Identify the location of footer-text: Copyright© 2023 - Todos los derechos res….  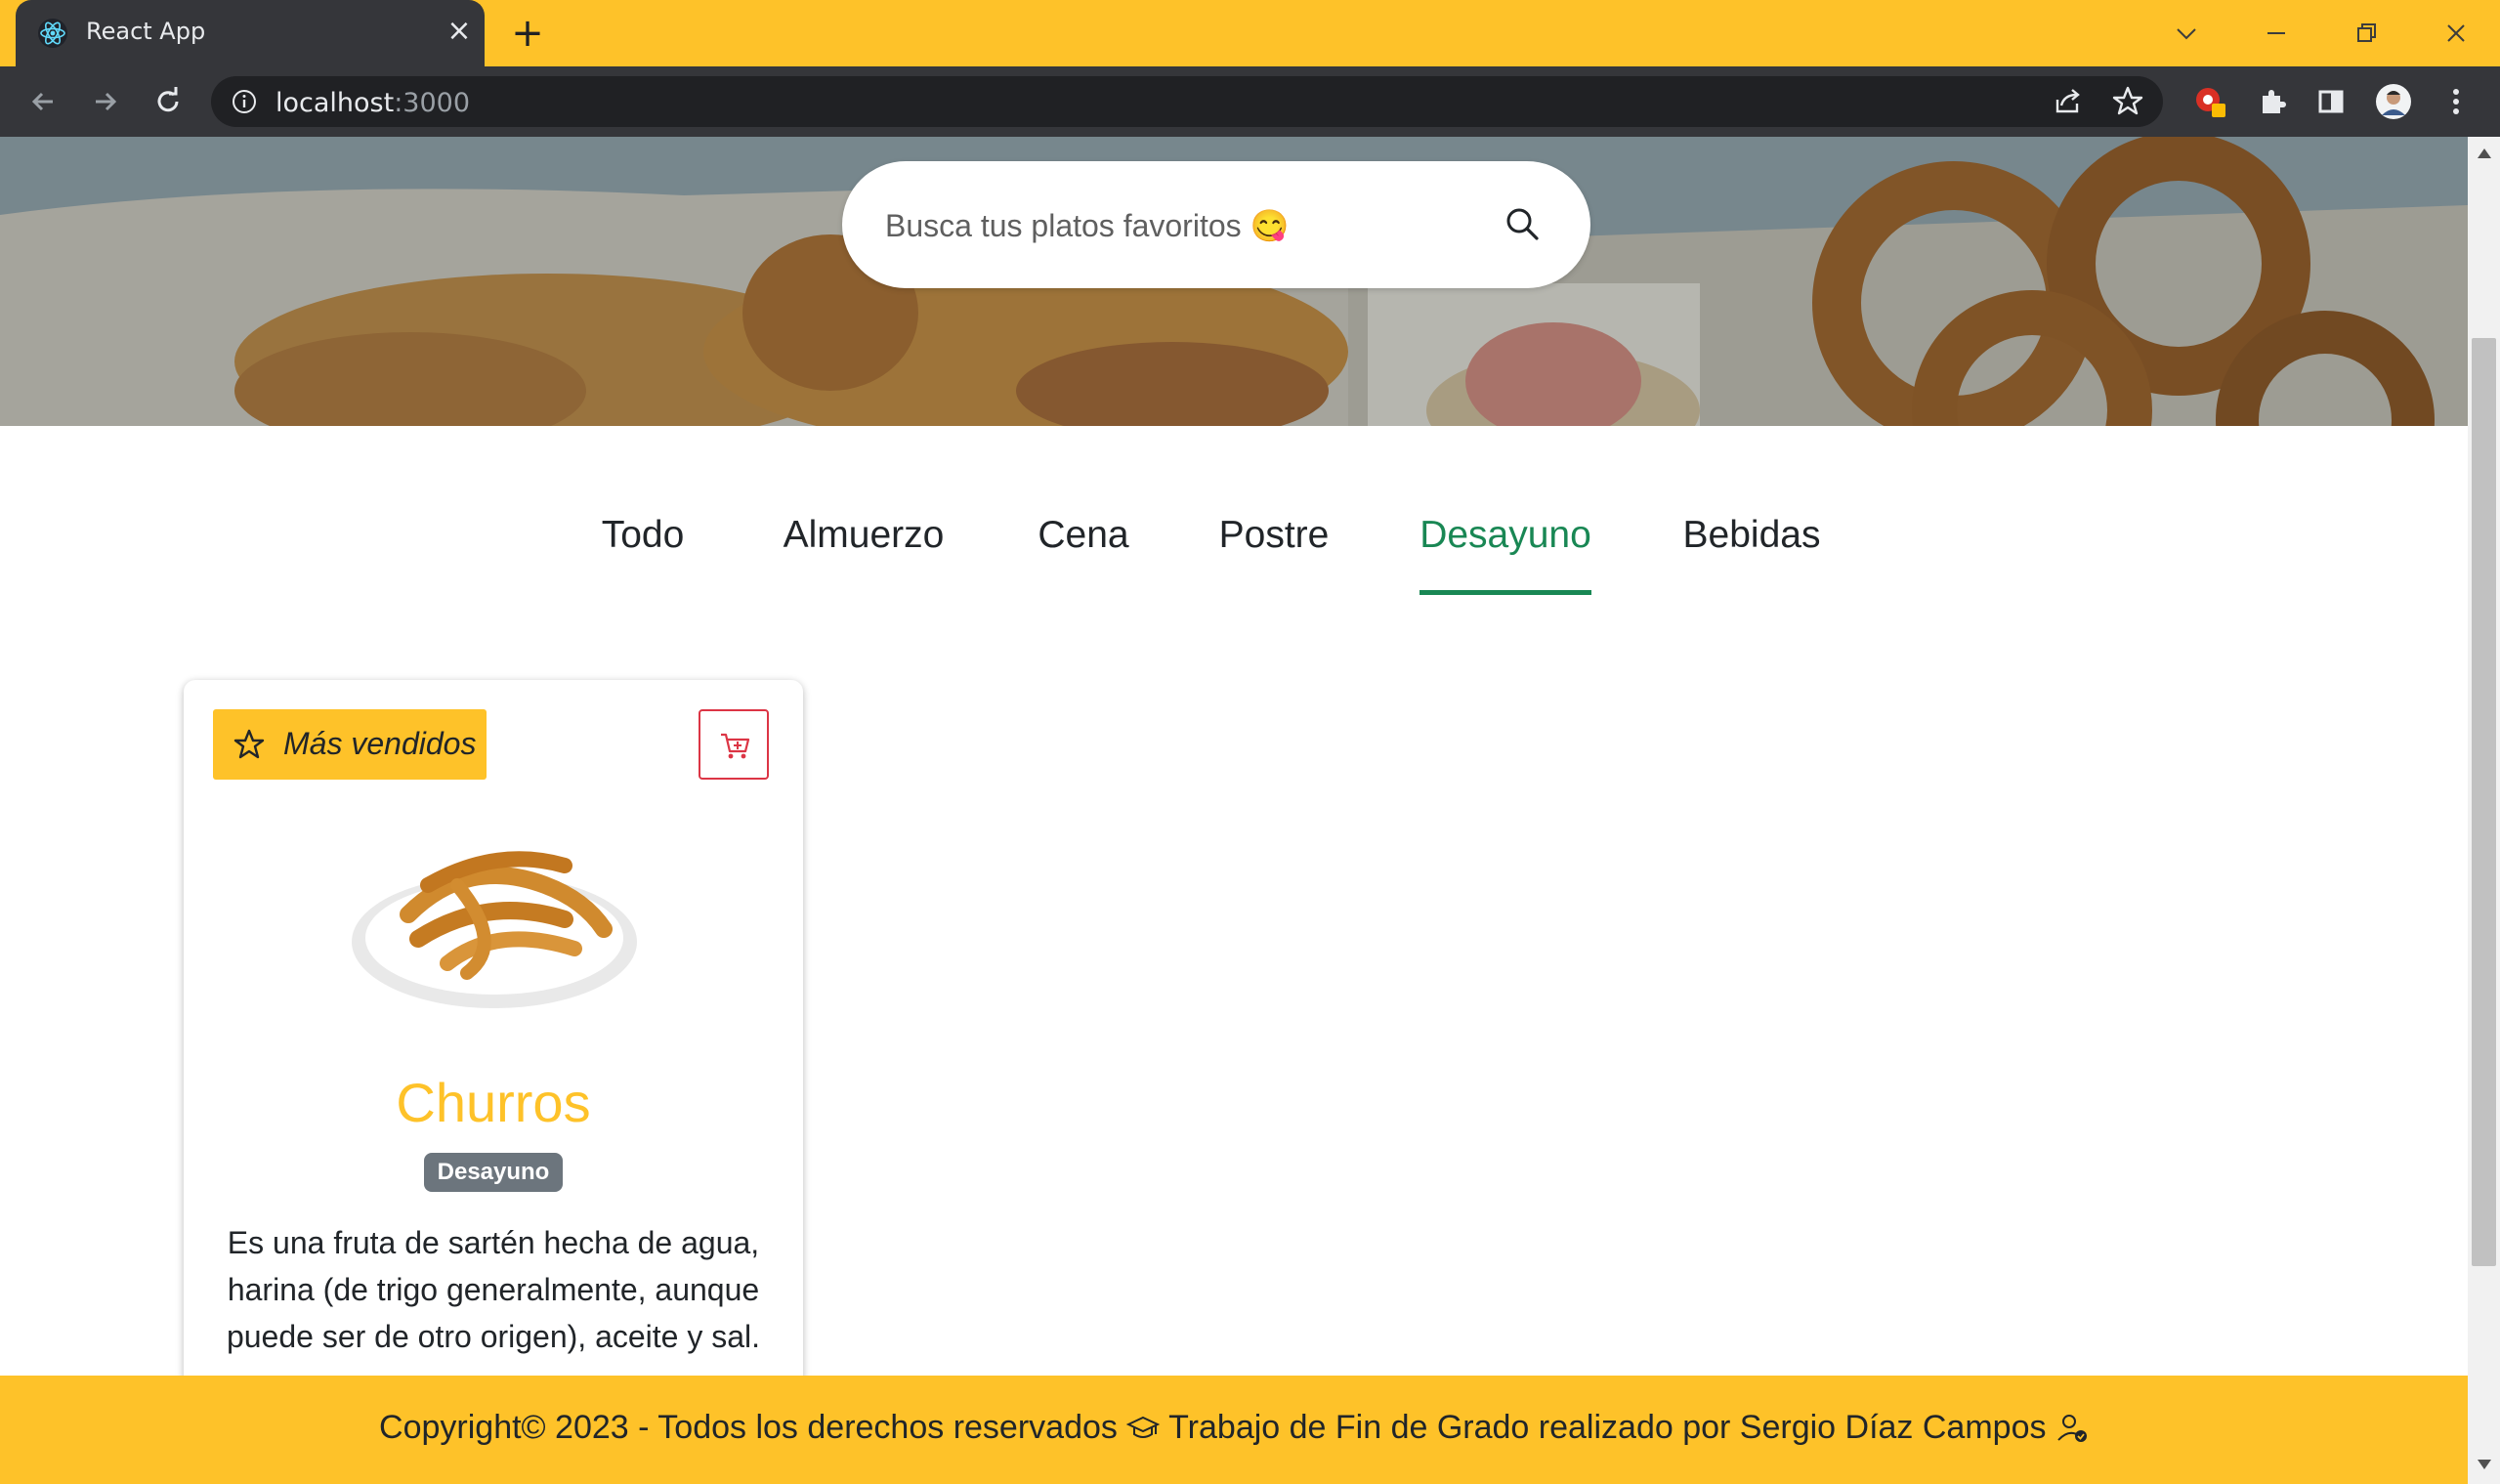
(1234, 1428).